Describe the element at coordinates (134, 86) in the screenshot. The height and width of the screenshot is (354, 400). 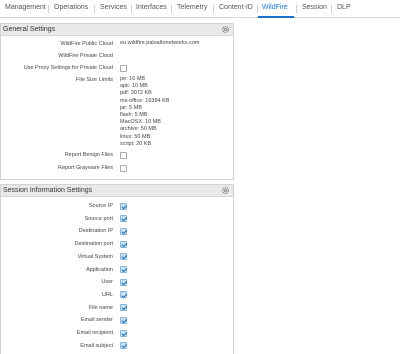
I see `file-size-item: apk: 10 MB` at that location.